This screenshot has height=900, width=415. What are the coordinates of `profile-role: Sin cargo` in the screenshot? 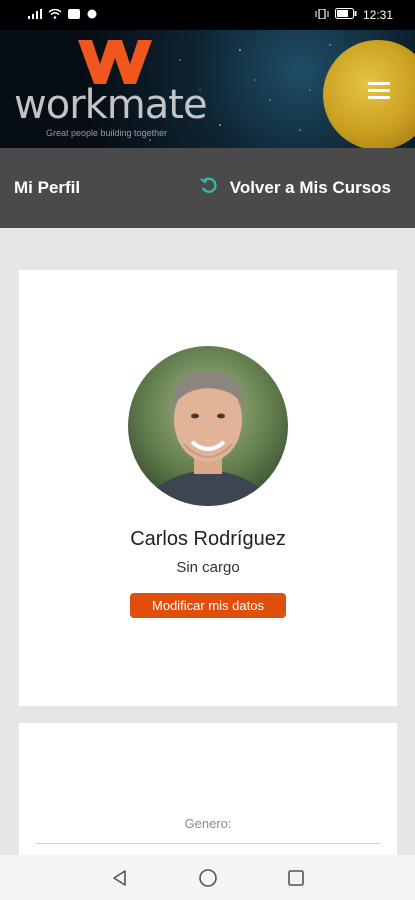 It's located at (208, 567).